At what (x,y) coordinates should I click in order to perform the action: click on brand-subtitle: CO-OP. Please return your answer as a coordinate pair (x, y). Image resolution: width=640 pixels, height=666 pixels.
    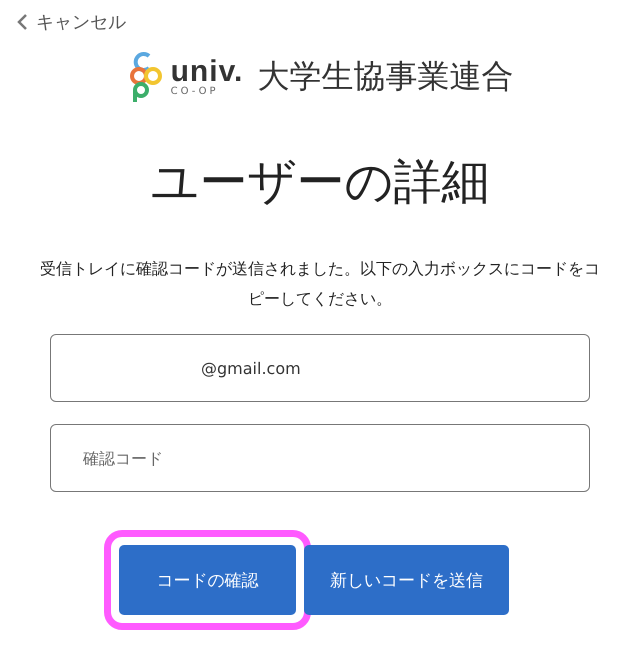
    Looking at the image, I should click on (194, 92).